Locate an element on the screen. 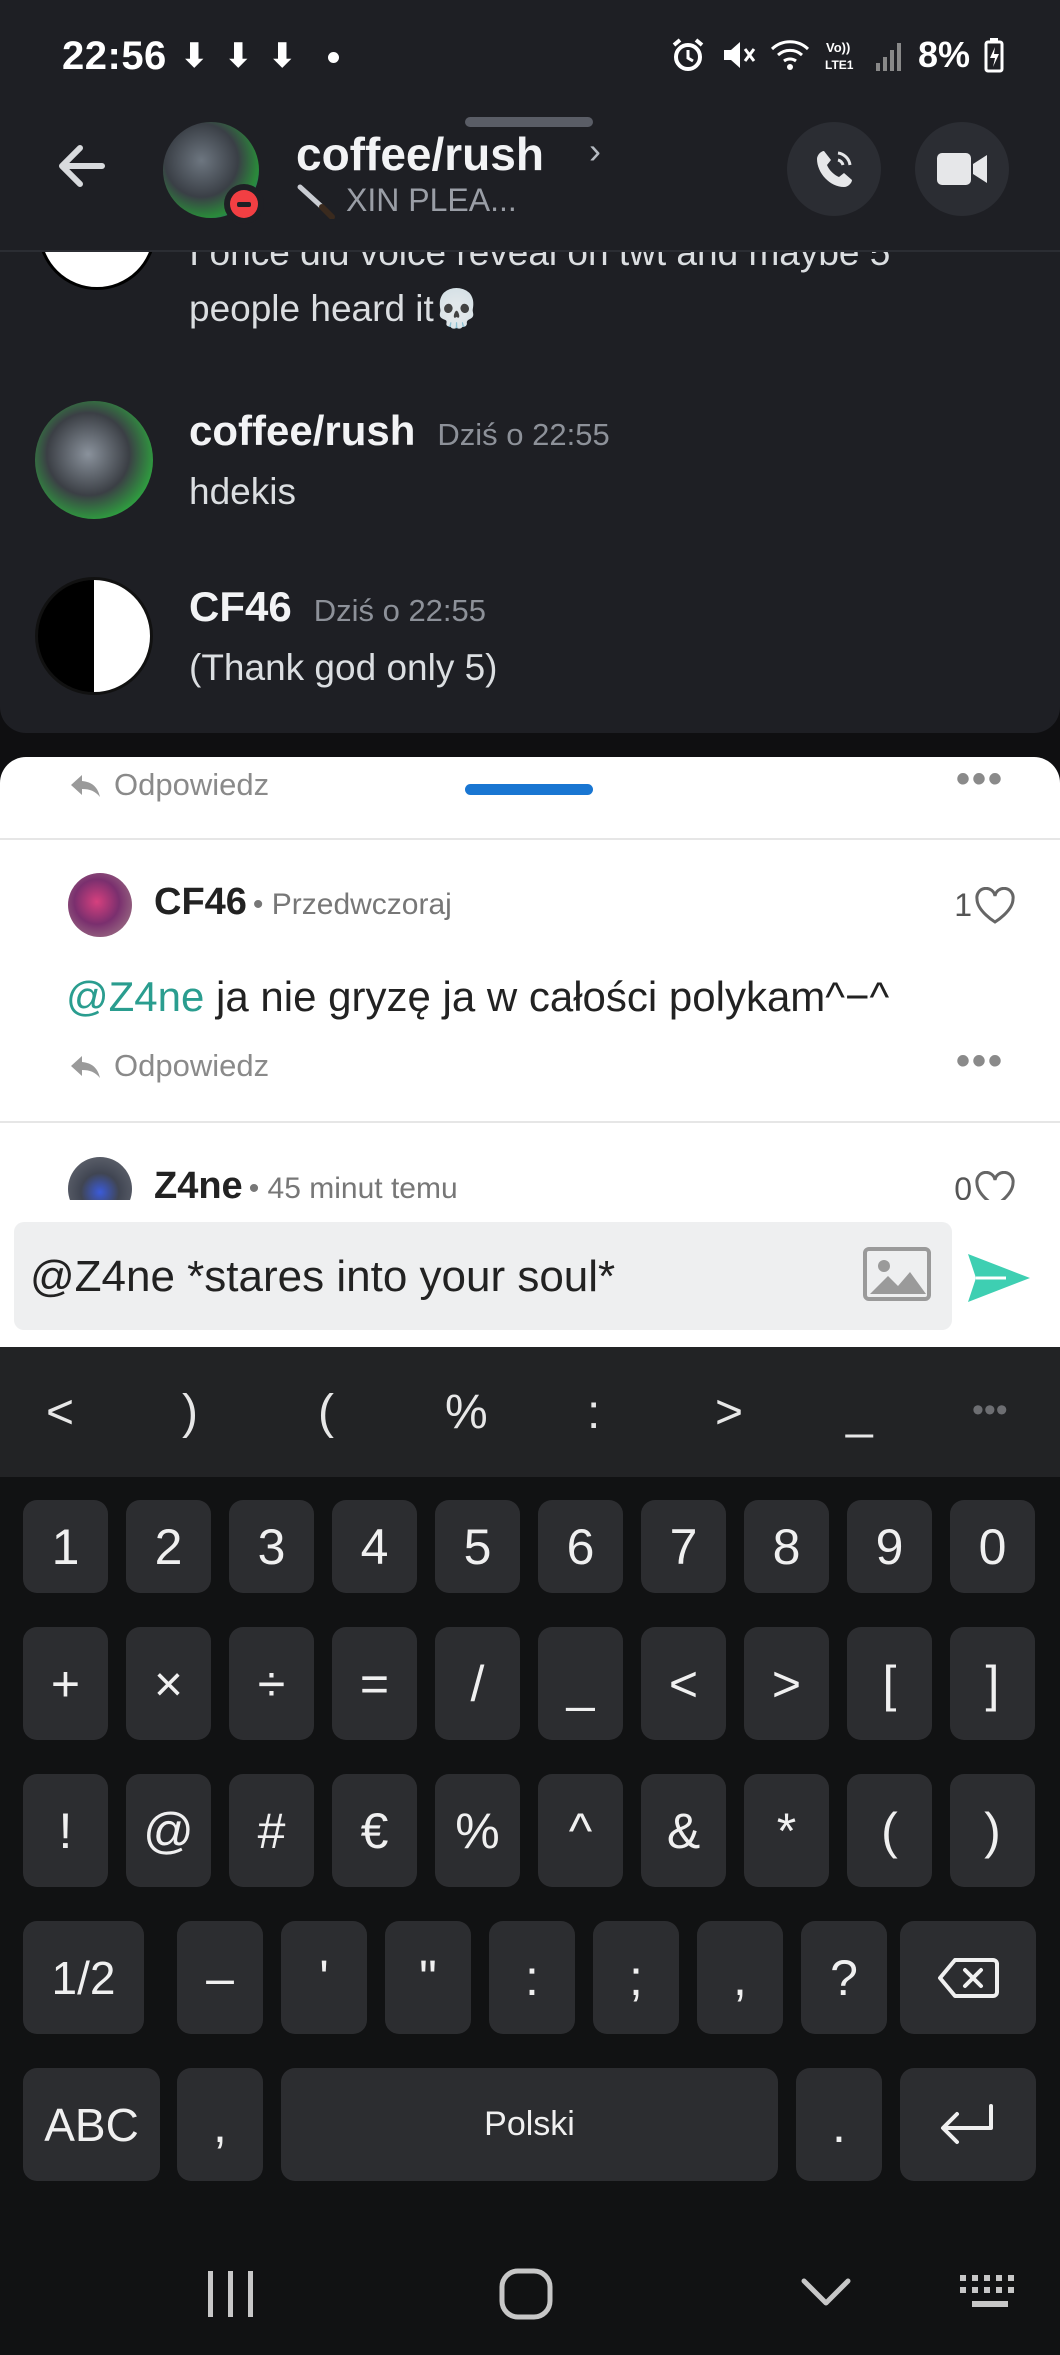 The width and height of the screenshot is (1060, 2355). keyboard-switch-icon is located at coordinates (990, 2293).